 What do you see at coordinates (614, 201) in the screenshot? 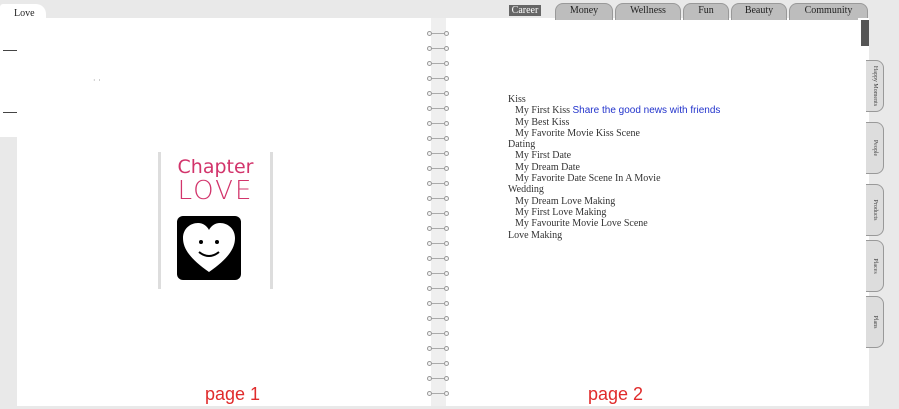
I see `toc-item: My Dream Love Making` at bounding box center [614, 201].